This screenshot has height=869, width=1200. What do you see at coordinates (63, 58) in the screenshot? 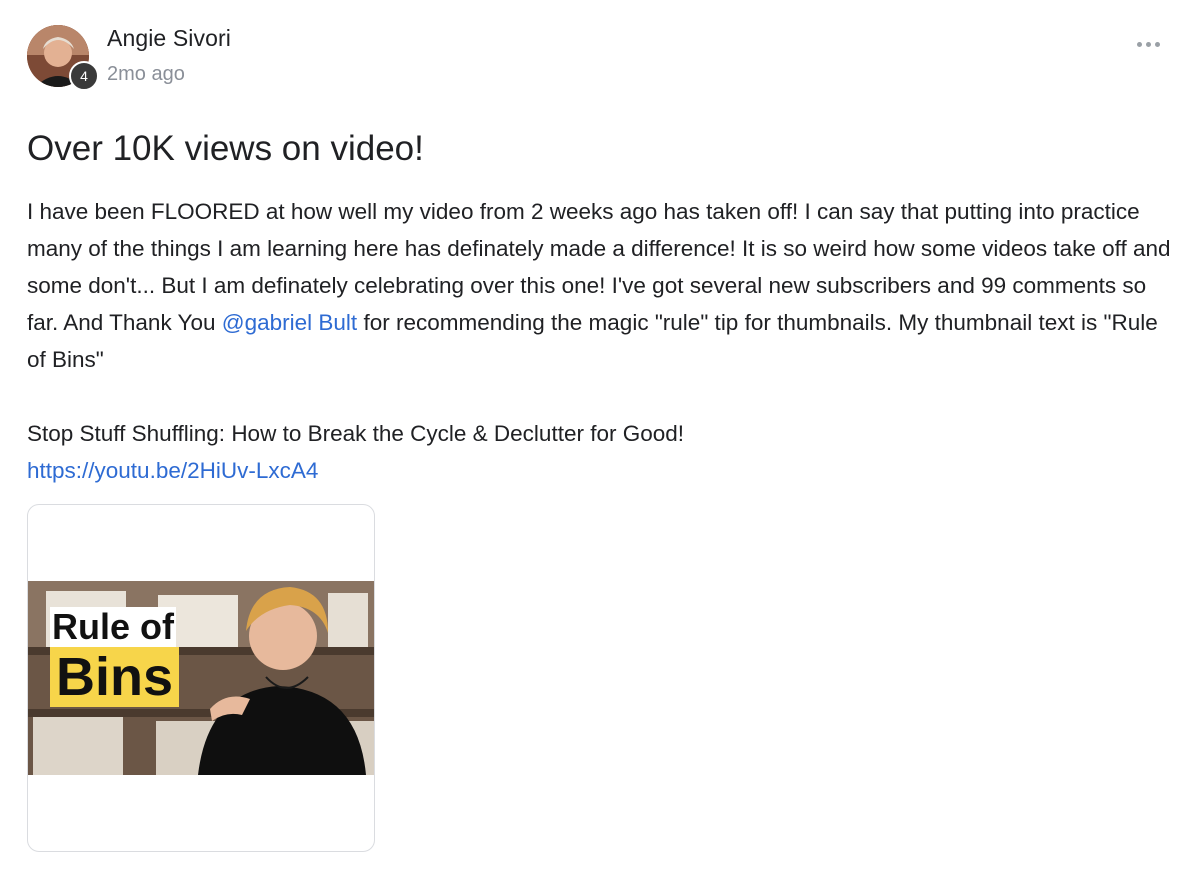
I see `author-avatar: 4` at bounding box center [63, 58].